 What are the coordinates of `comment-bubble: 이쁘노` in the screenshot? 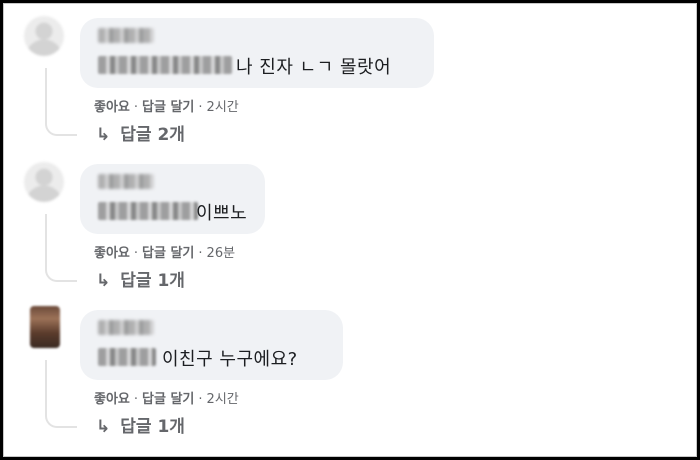 It's located at (172, 199).